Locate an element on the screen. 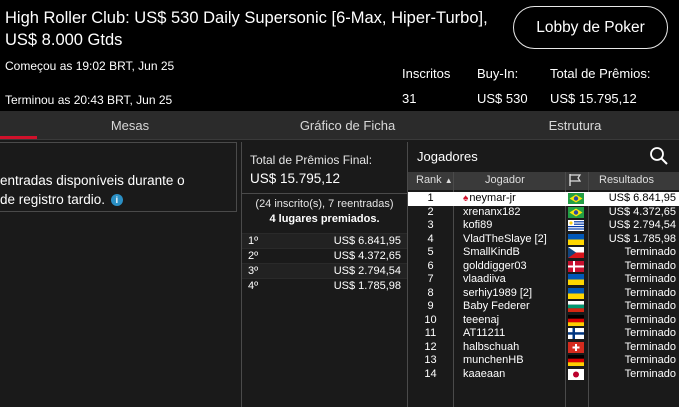  player-name: teeenaj is located at coordinates (481, 319).